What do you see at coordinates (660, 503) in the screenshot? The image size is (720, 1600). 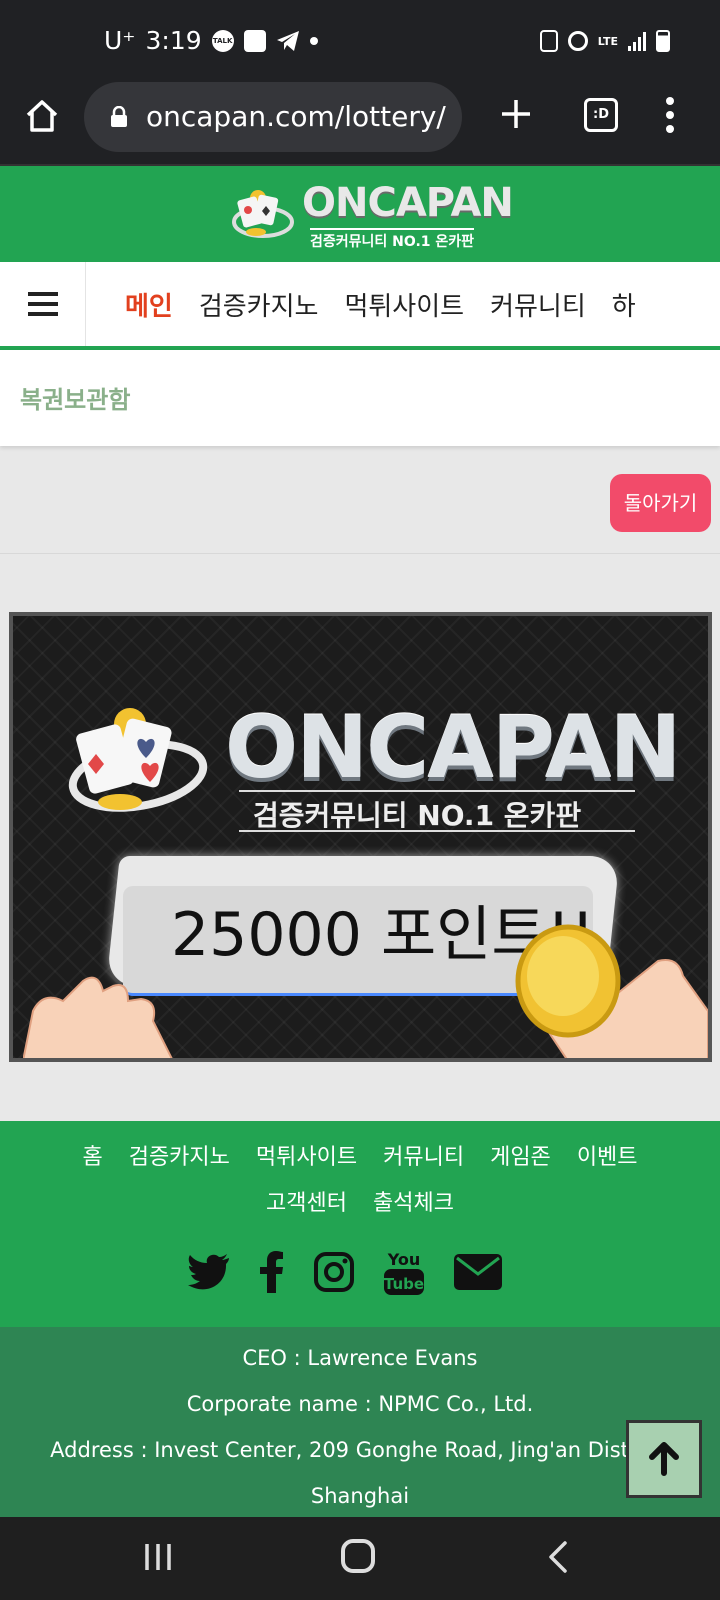 I see `back-button: 돌아가기` at bounding box center [660, 503].